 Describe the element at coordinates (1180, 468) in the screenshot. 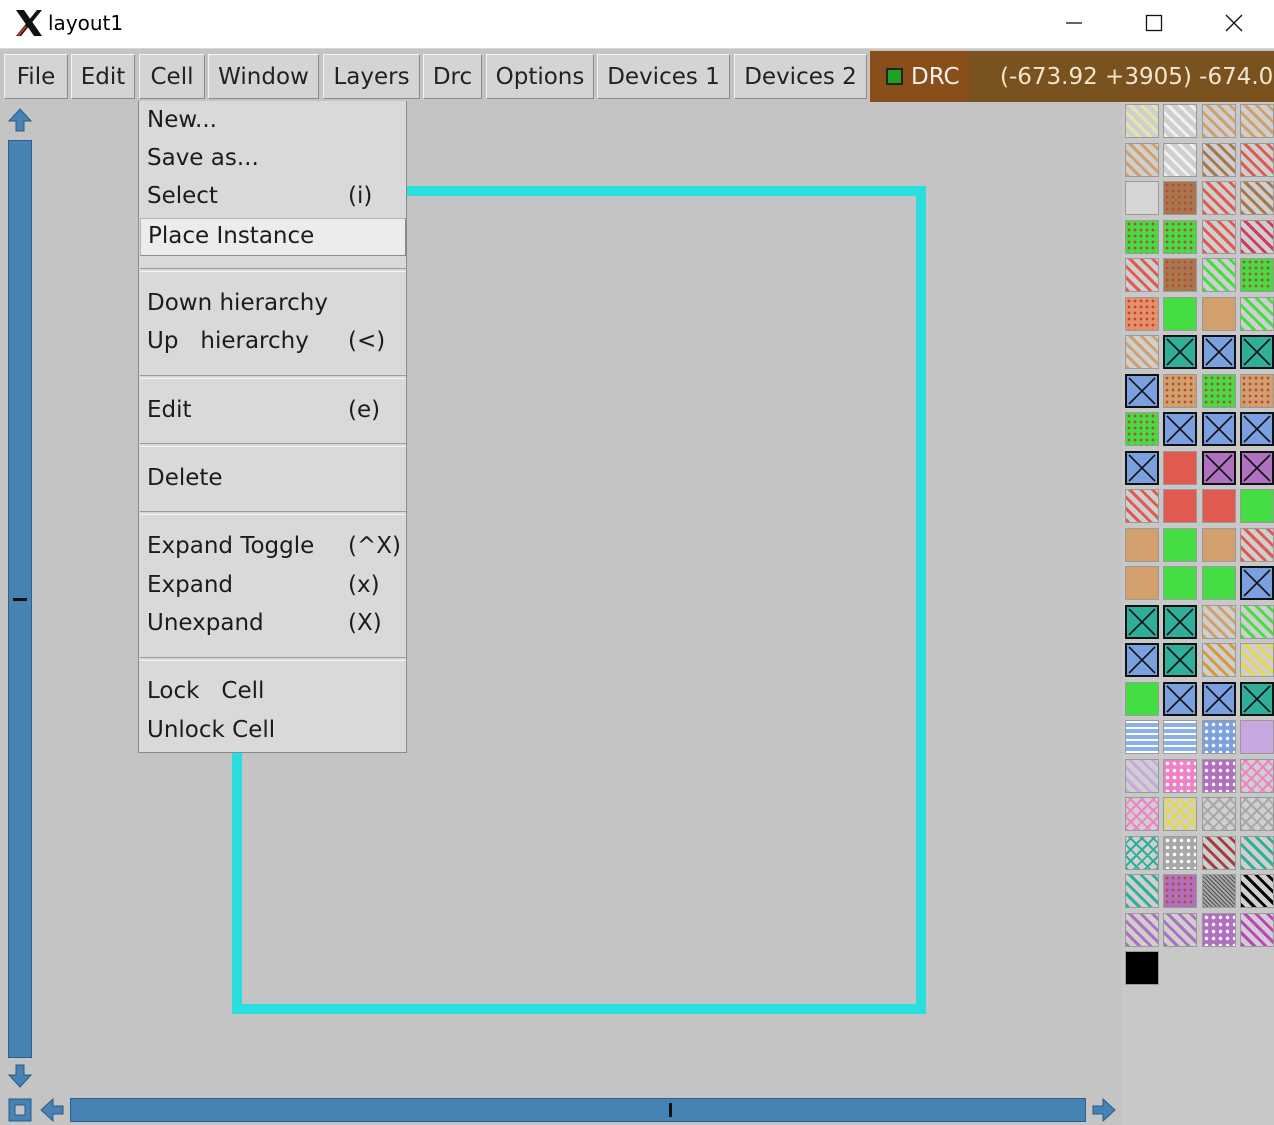

I see `layer-swatch-red-solid` at that location.